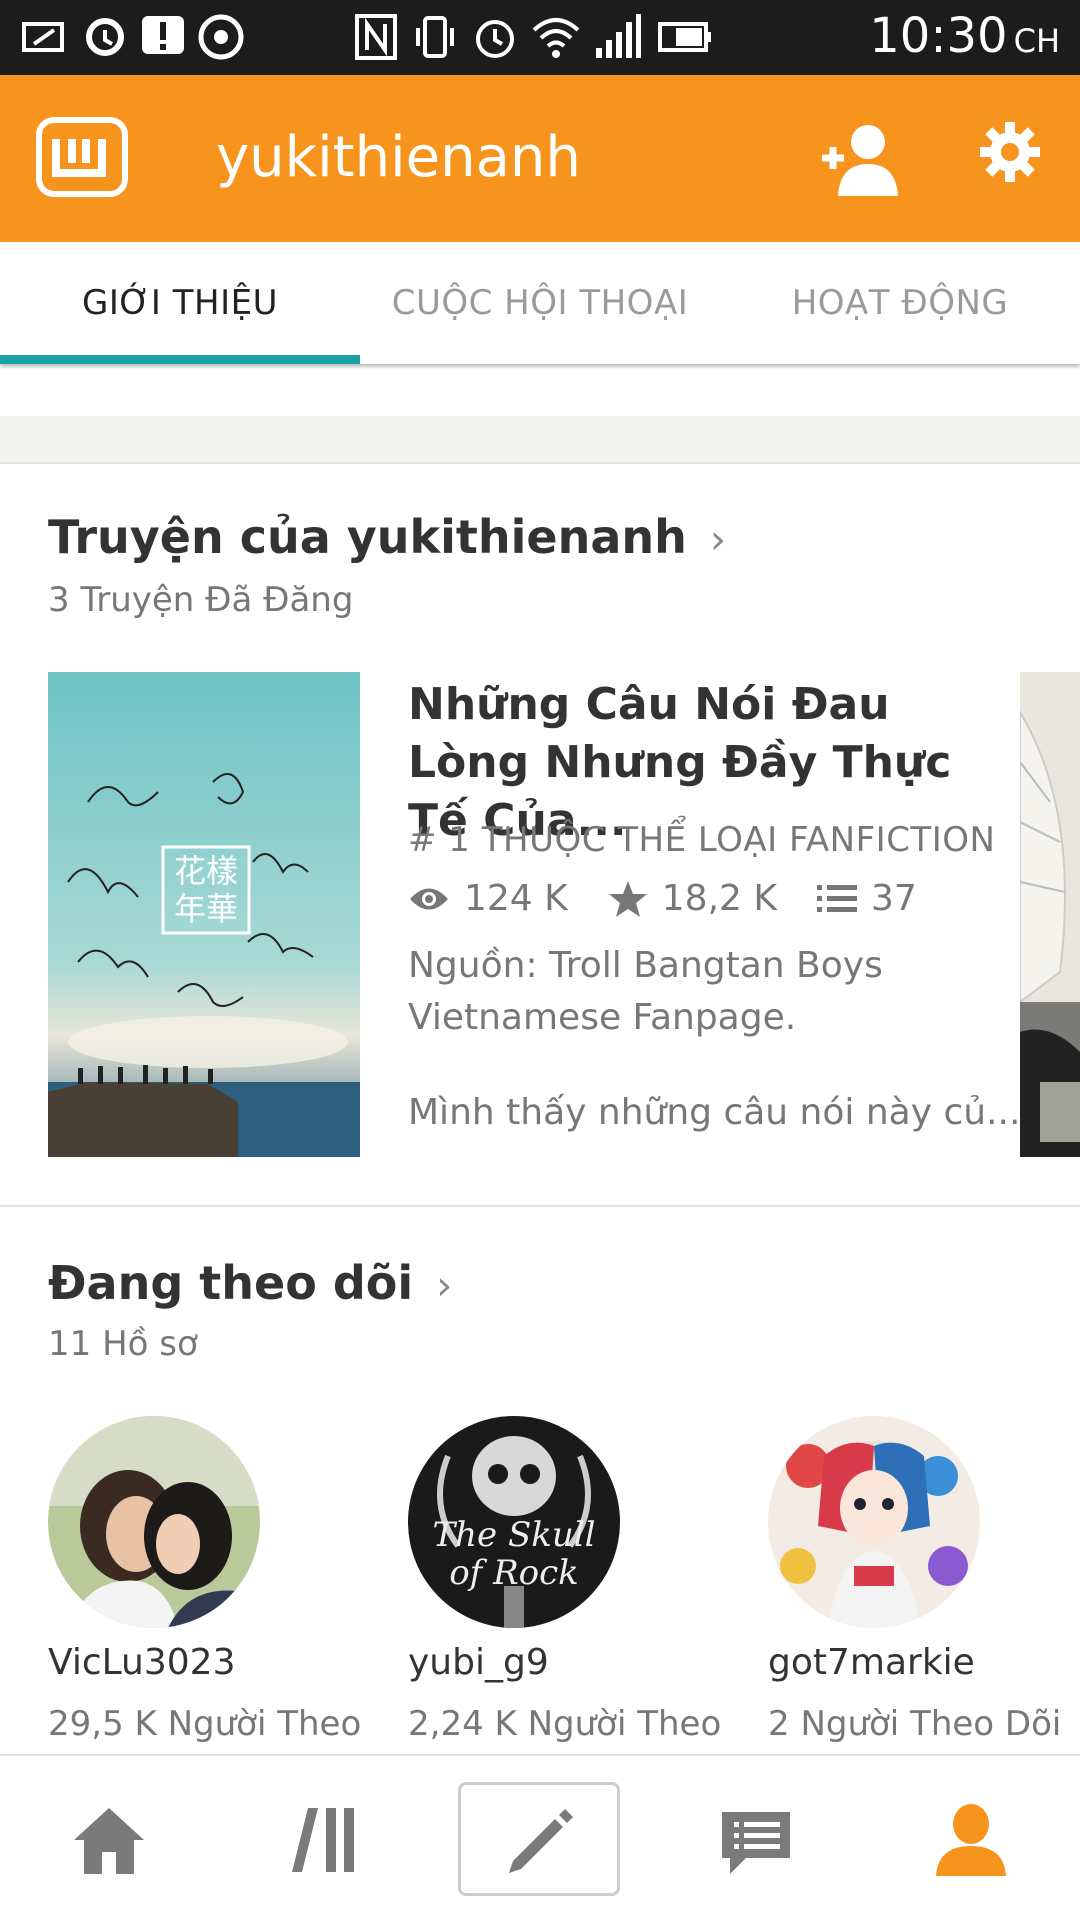 The width and height of the screenshot is (1080, 1922). What do you see at coordinates (180, 303) in the screenshot?
I see `tab-about: GIỚI THIỆU` at bounding box center [180, 303].